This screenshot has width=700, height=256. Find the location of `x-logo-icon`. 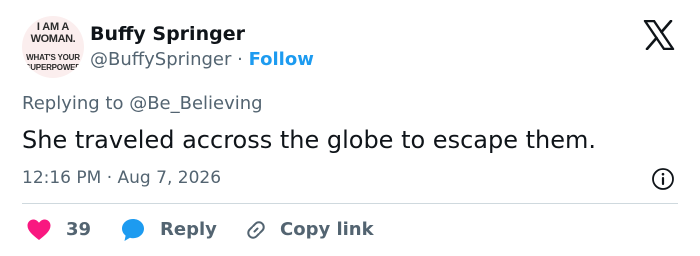

x-logo-icon is located at coordinates (659, 35).